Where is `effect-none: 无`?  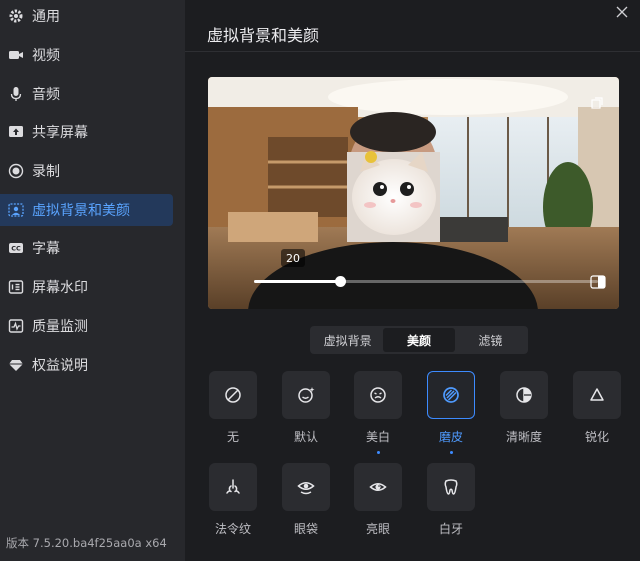 effect-none: 无 is located at coordinates (233, 408).